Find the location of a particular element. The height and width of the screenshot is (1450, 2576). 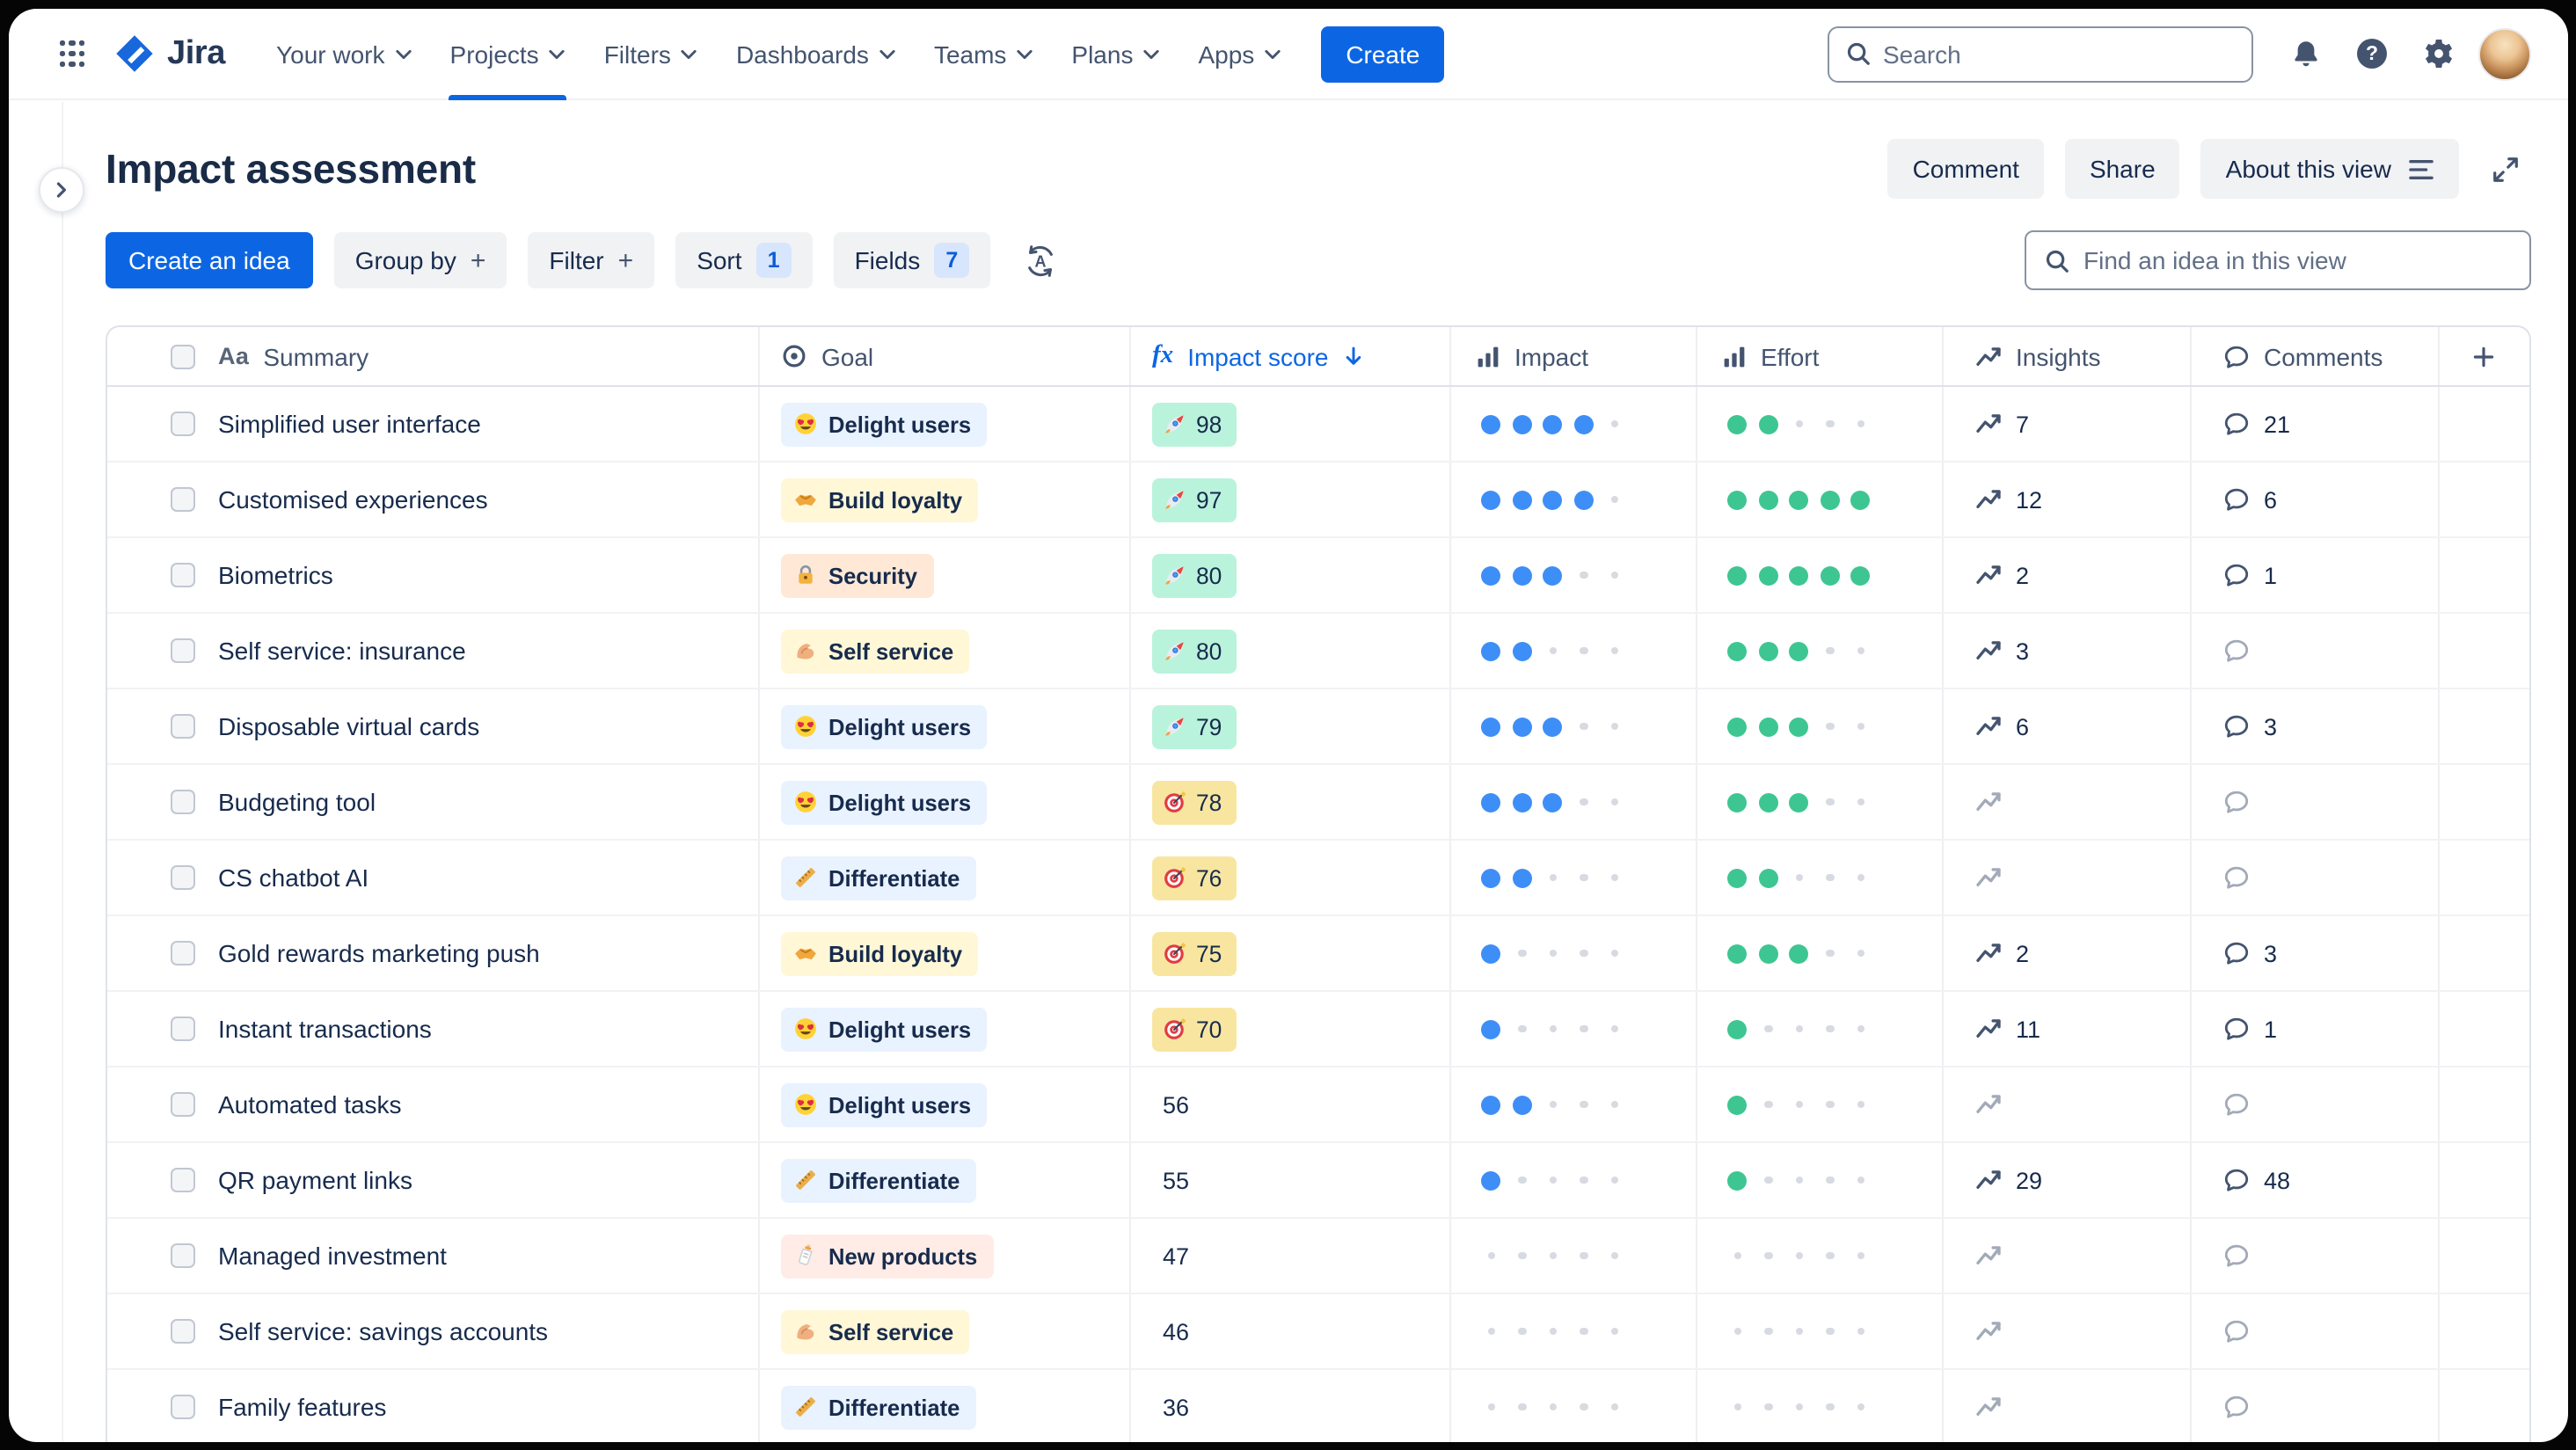

impact-score-cell: 36 is located at coordinates (1289, 1405).